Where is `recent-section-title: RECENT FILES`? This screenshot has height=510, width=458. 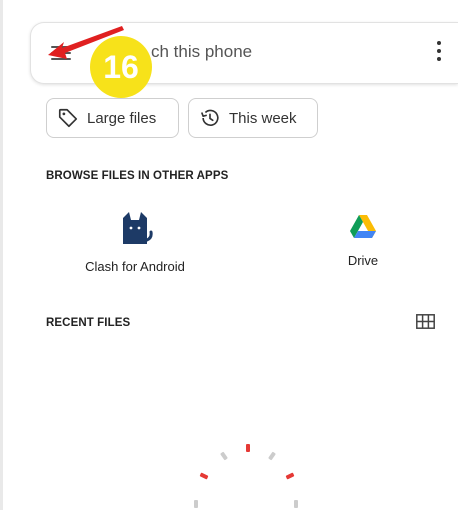 recent-section-title: RECENT FILES is located at coordinates (88, 323).